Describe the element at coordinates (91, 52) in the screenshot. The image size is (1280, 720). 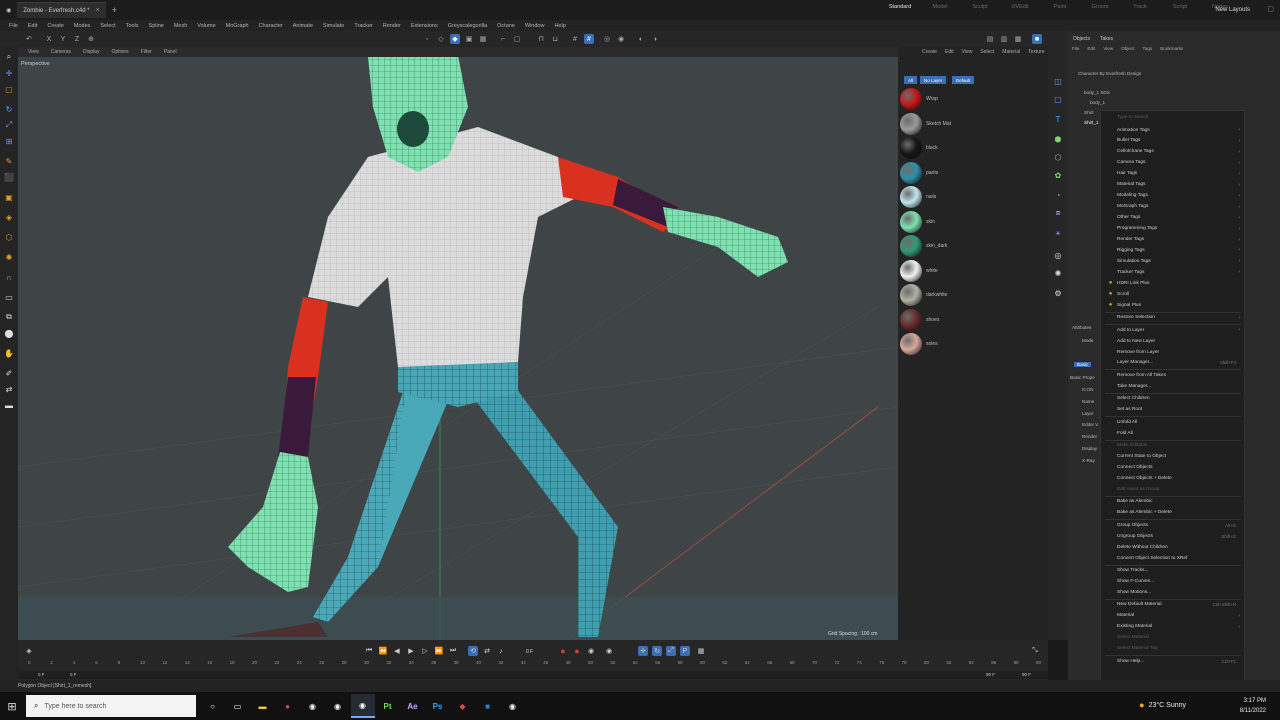
I see `viewport-menu-display: Display` at that location.